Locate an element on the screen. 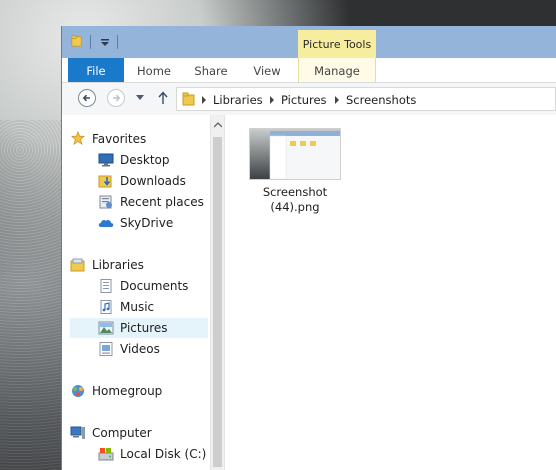 The height and width of the screenshot is (470, 556). picture-tools-contextual-label: Picture Tools is located at coordinates (337, 44).